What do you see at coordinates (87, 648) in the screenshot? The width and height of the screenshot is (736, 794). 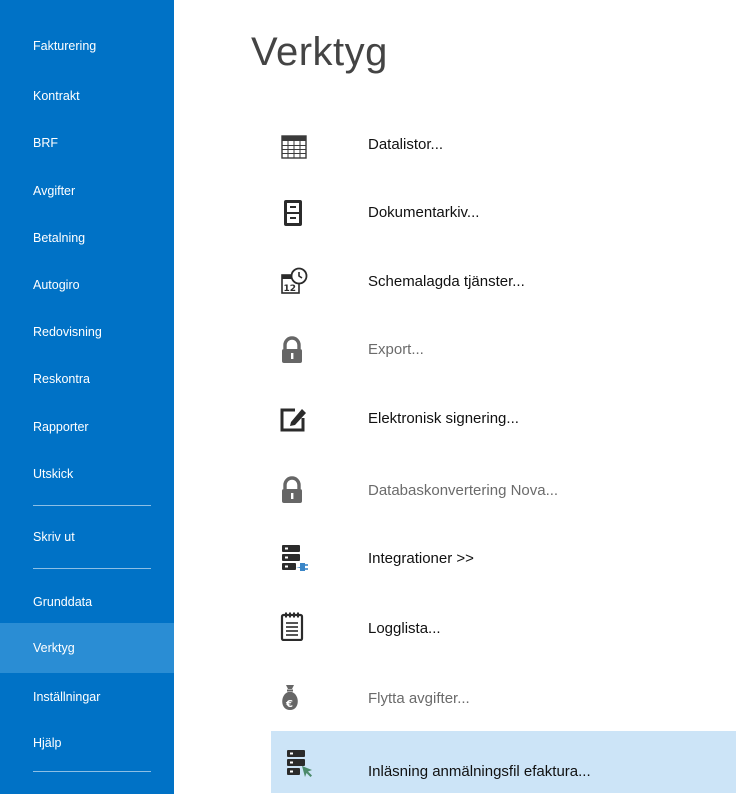 I see `sidebar-item-verktyg: Verktyg` at bounding box center [87, 648].